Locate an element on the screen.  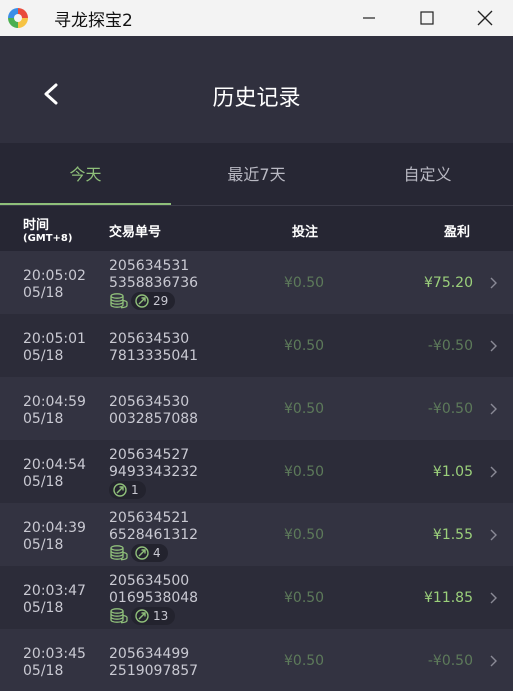
row-time-value: 20:04:39 is located at coordinates (54, 528).